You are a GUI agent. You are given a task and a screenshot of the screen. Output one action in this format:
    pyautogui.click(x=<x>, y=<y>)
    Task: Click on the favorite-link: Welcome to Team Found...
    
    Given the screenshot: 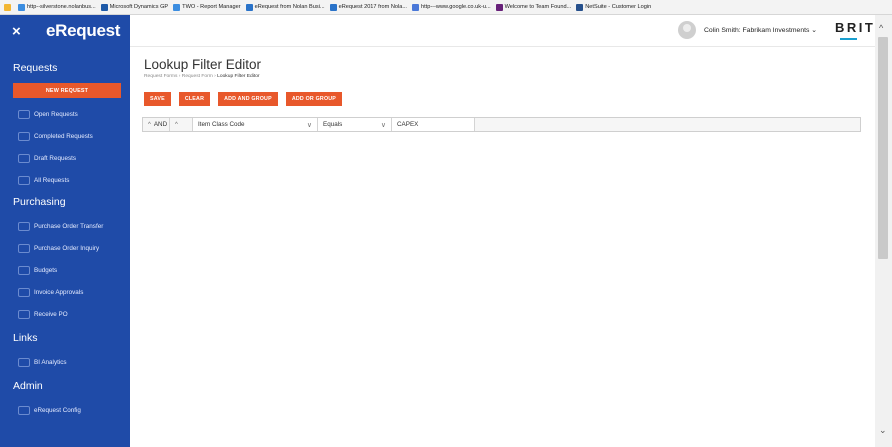 What is the action you would take?
    pyautogui.click(x=533, y=7)
    